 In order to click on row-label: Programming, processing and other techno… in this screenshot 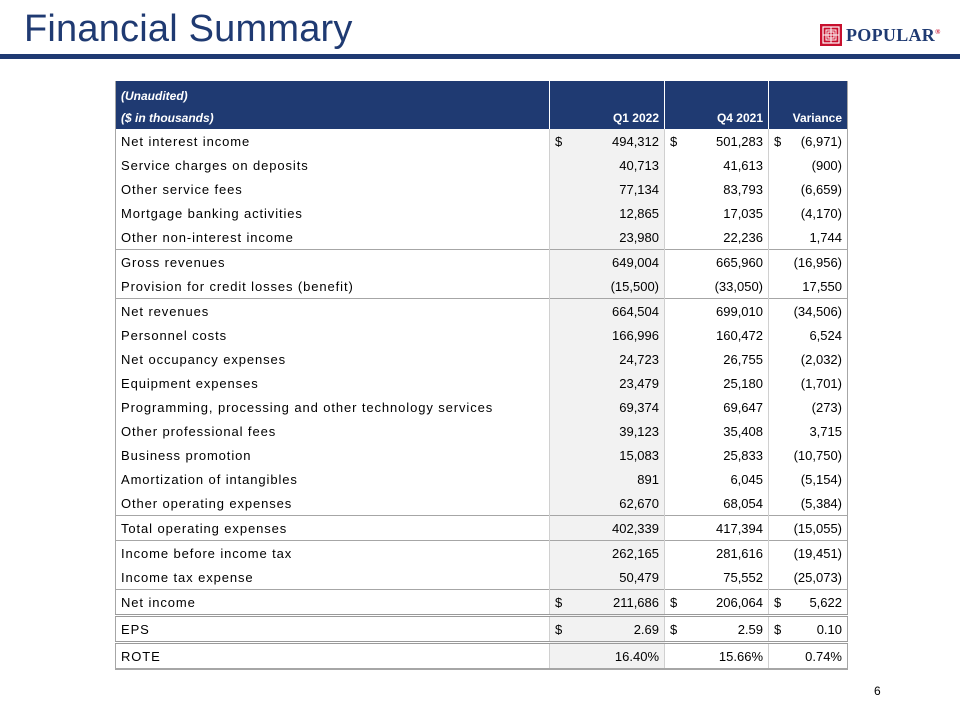, I will do `click(307, 407)`.